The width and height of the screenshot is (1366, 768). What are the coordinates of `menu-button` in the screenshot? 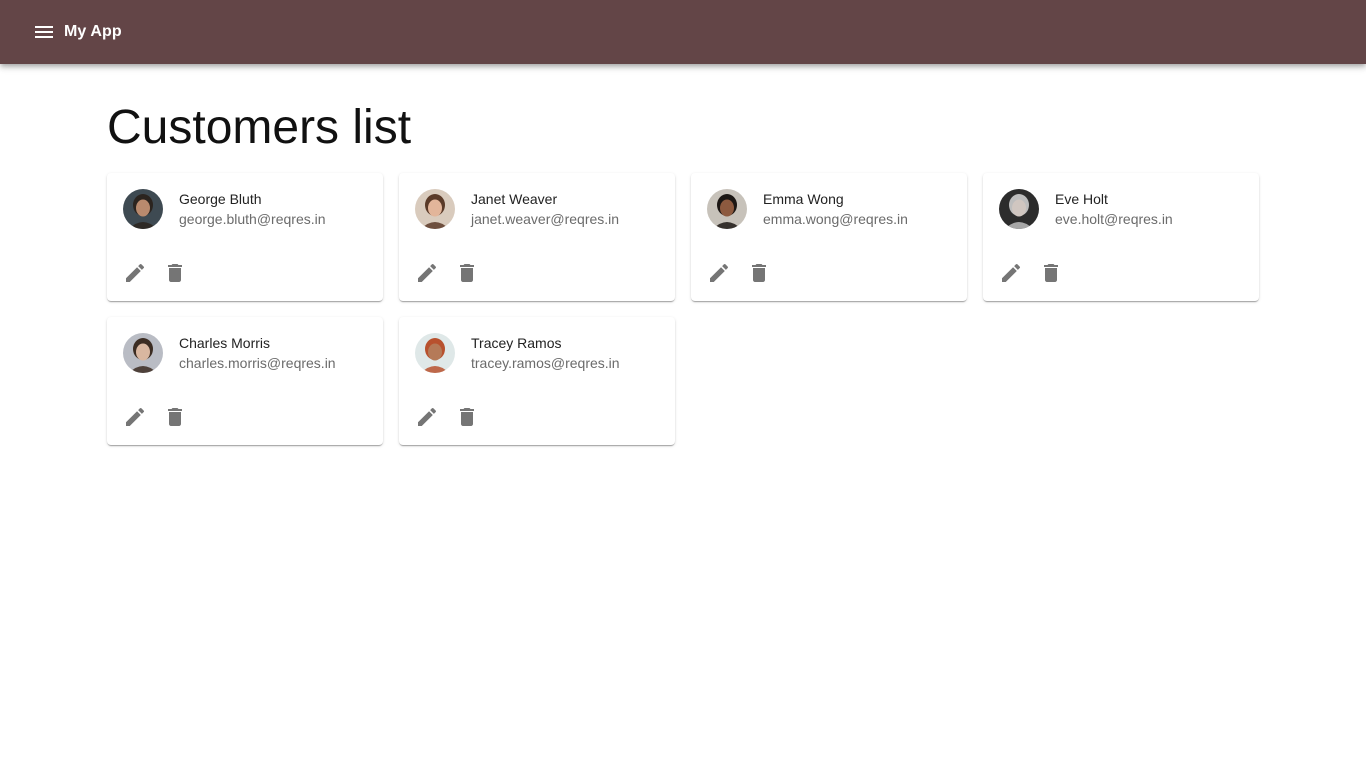 It's located at (44, 32).